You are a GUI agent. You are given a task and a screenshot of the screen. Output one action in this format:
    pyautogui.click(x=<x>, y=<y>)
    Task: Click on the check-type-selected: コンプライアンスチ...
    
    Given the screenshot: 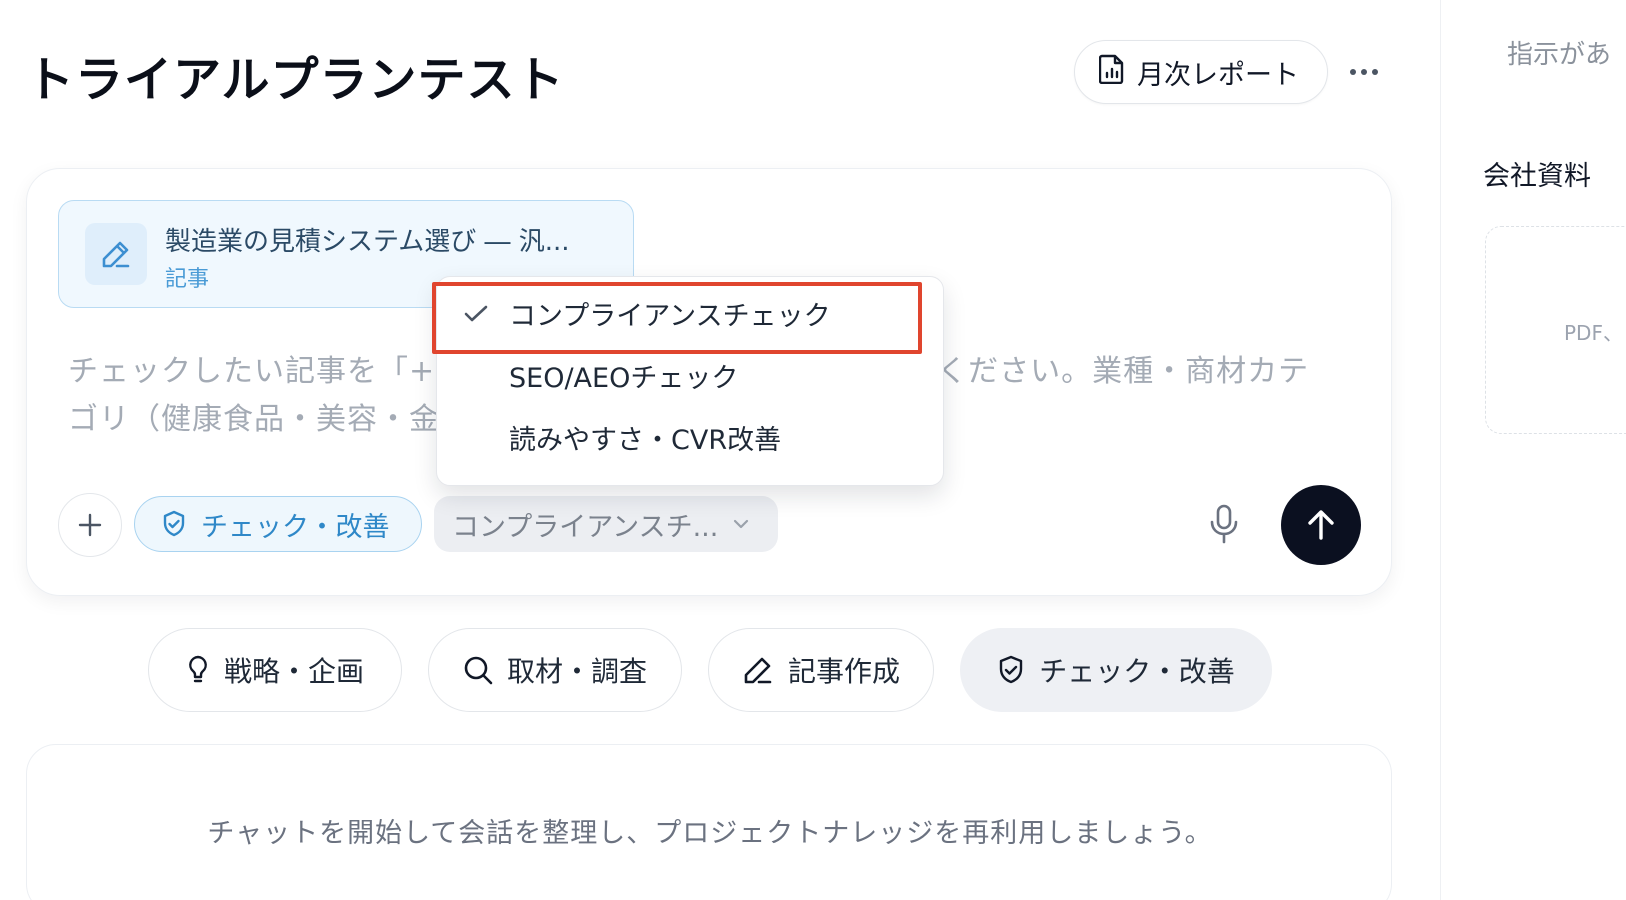 What is the action you would take?
    pyautogui.click(x=585, y=527)
    